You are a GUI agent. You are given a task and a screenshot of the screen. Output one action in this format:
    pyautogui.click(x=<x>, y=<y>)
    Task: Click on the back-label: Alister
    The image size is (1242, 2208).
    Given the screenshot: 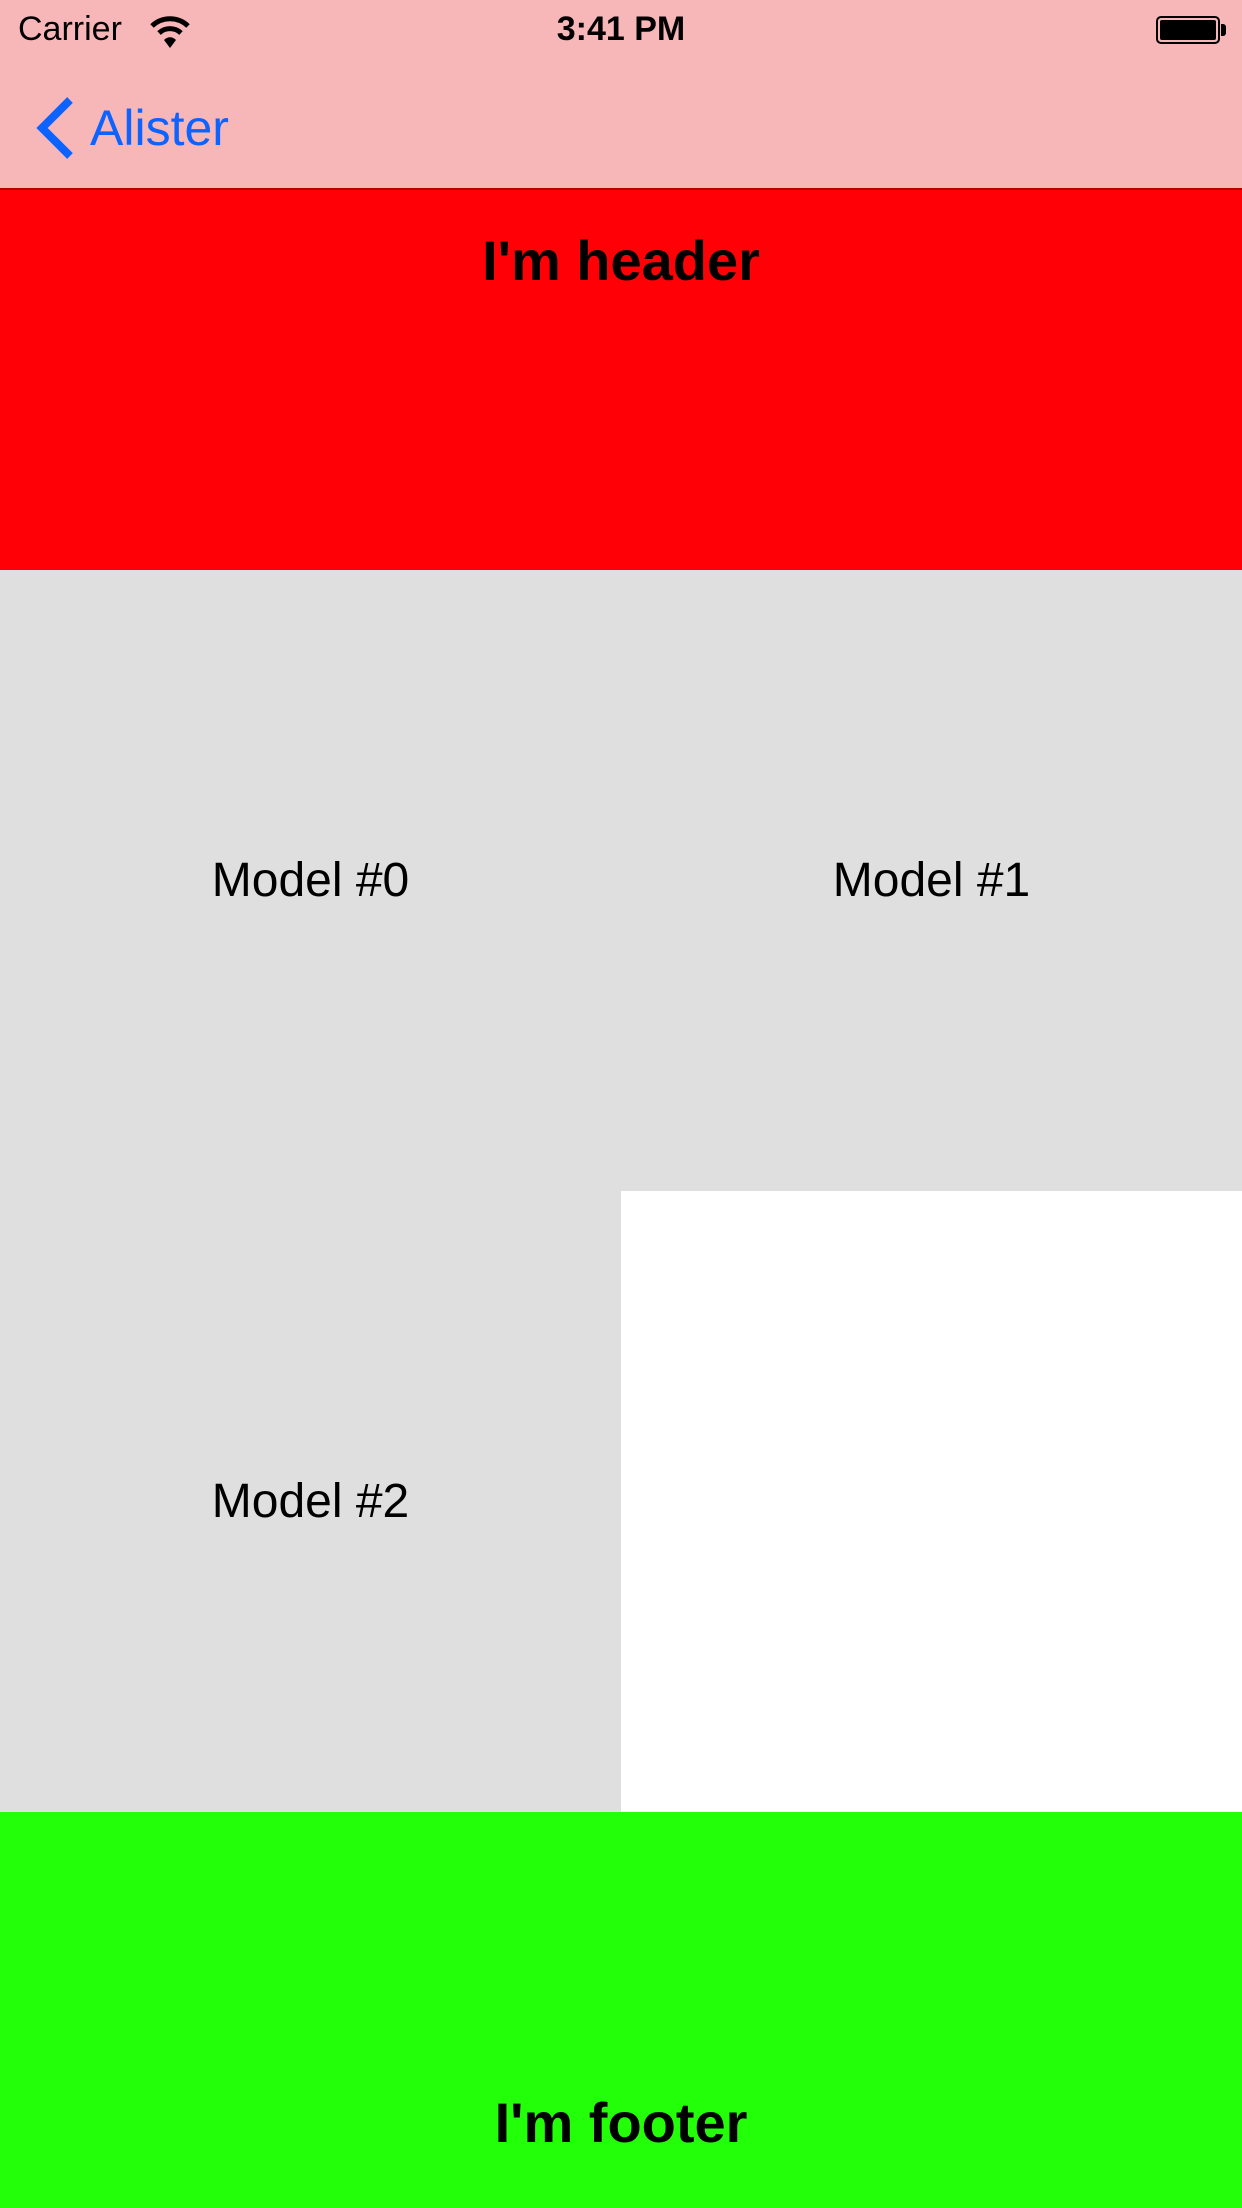 What is the action you would take?
    pyautogui.click(x=159, y=128)
    